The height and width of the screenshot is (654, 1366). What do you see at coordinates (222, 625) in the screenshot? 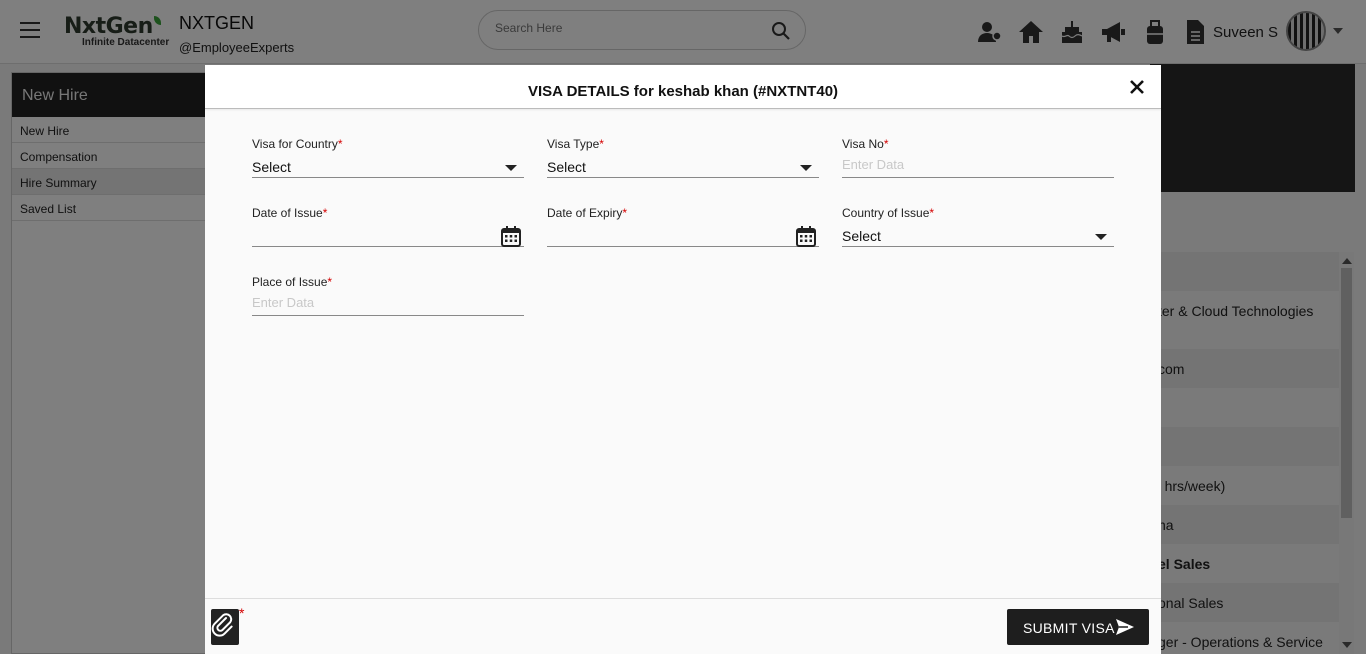
I see `paperclip-icon` at bounding box center [222, 625].